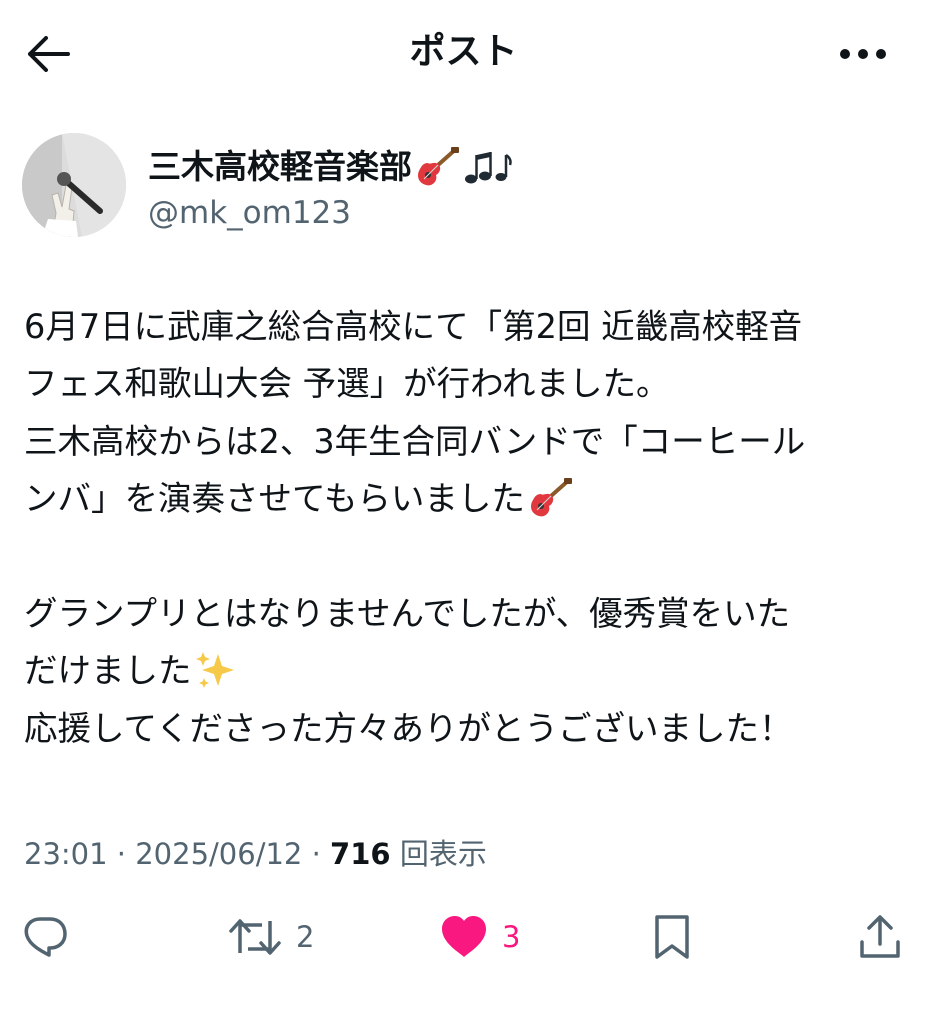 The image size is (927, 1024). I want to click on tweet-line: 6月7日に武庫之総合高校にて「第2回 近畿高校軽音, so click(413, 326).